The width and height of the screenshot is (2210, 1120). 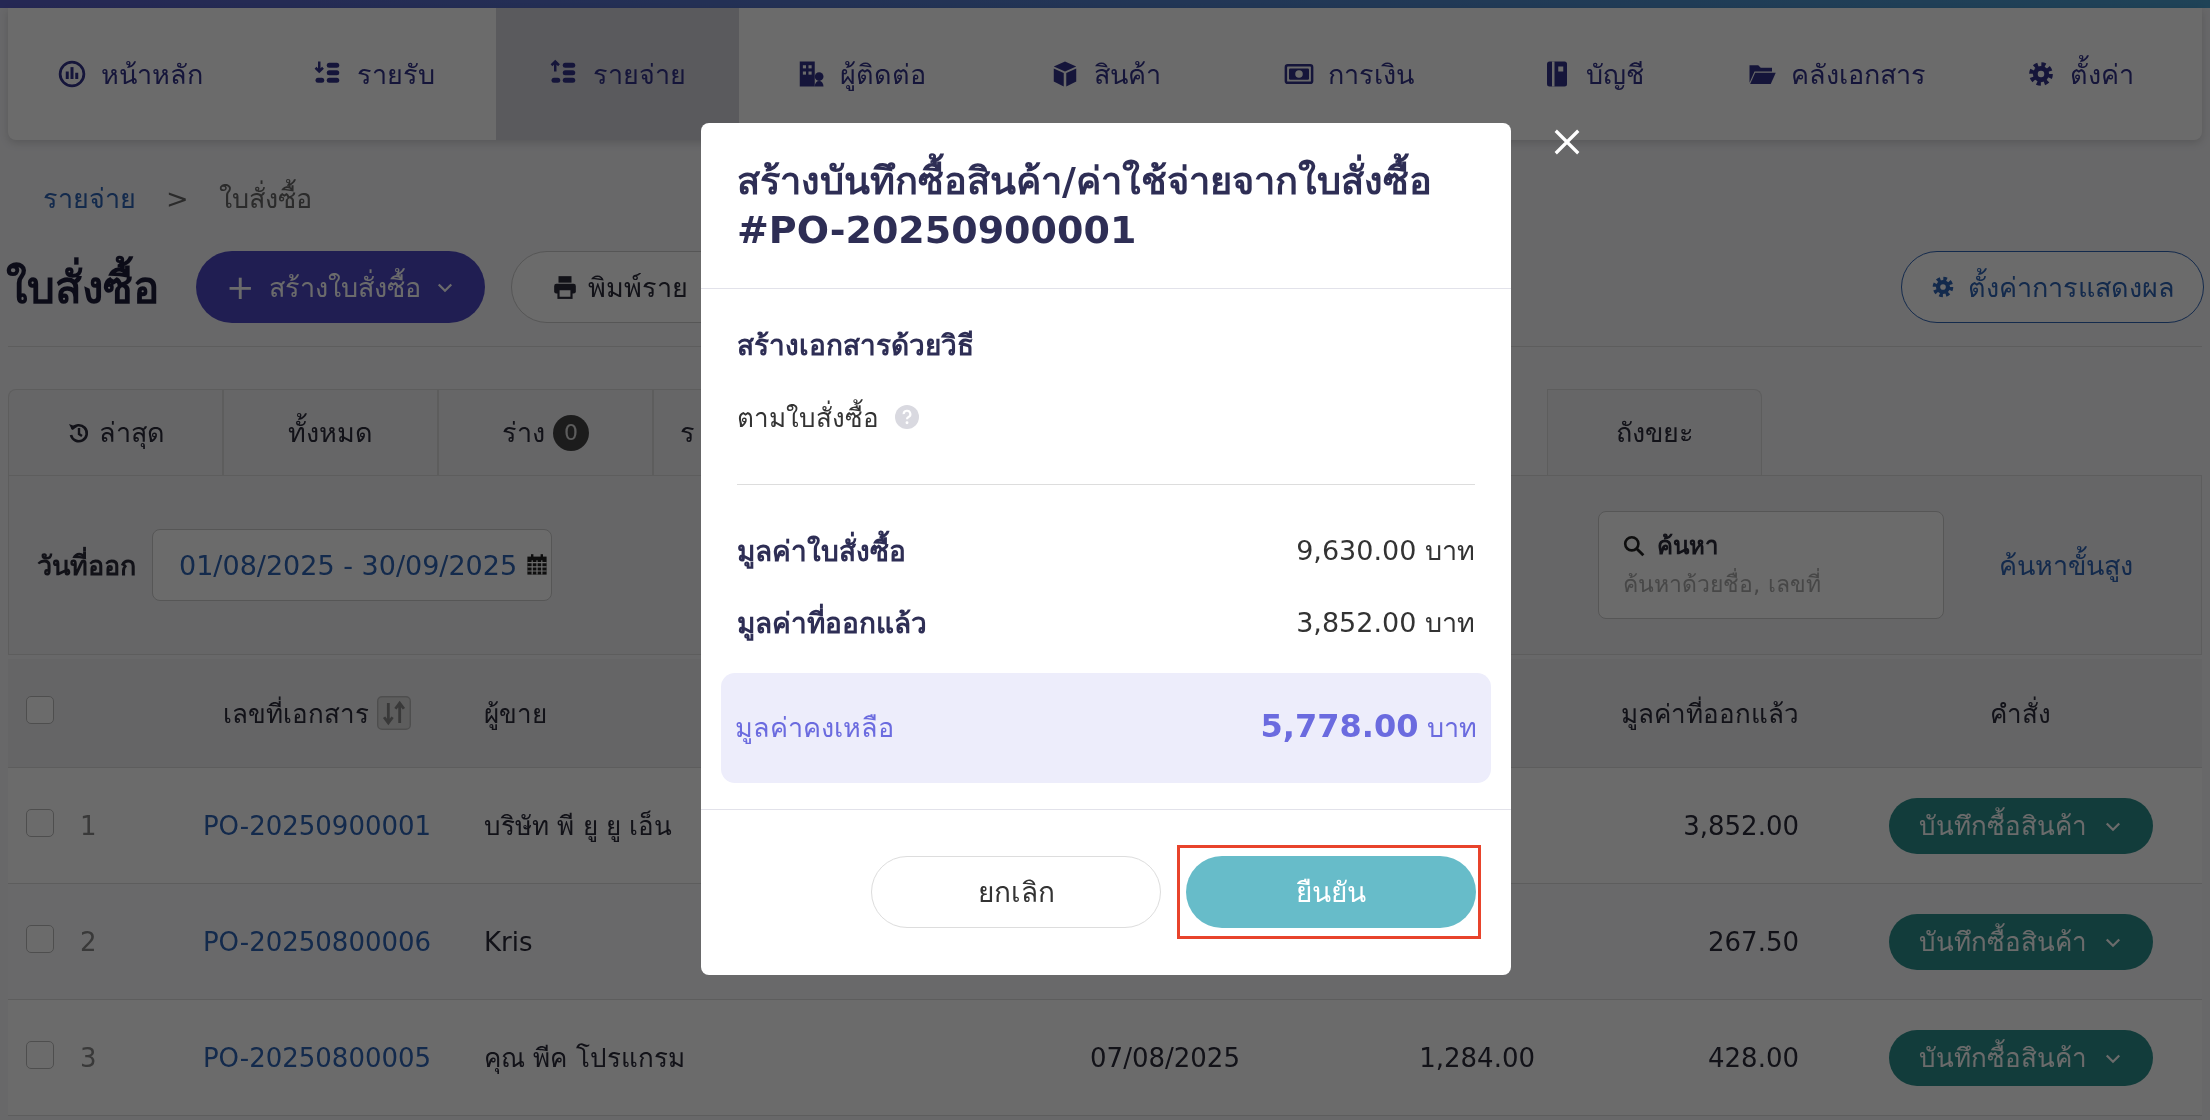 I want to click on summary-amount: 3,852.00 บาท, so click(x=1385, y=623).